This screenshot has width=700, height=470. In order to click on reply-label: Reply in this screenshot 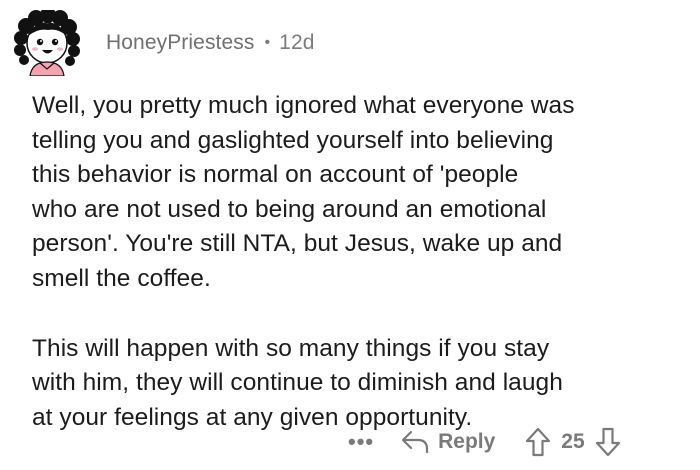, I will do `click(467, 441)`.